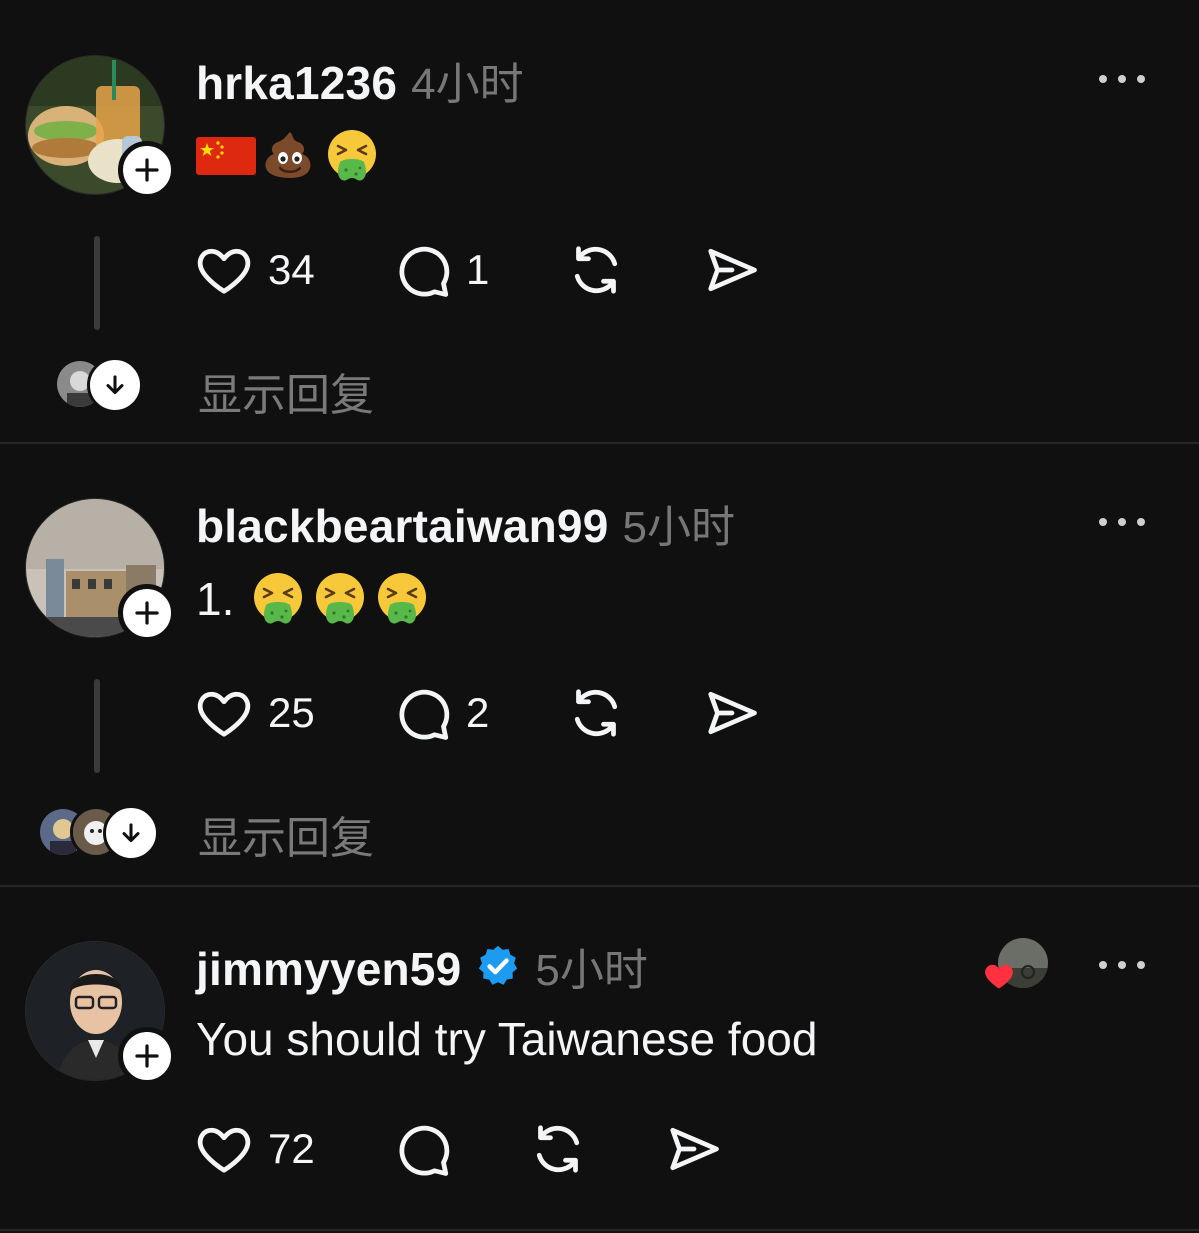 This screenshot has height=1233, width=1199. Describe the element at coordinates (1019, 968) in the screenshot. I see `author-liked-indicator` at that location.